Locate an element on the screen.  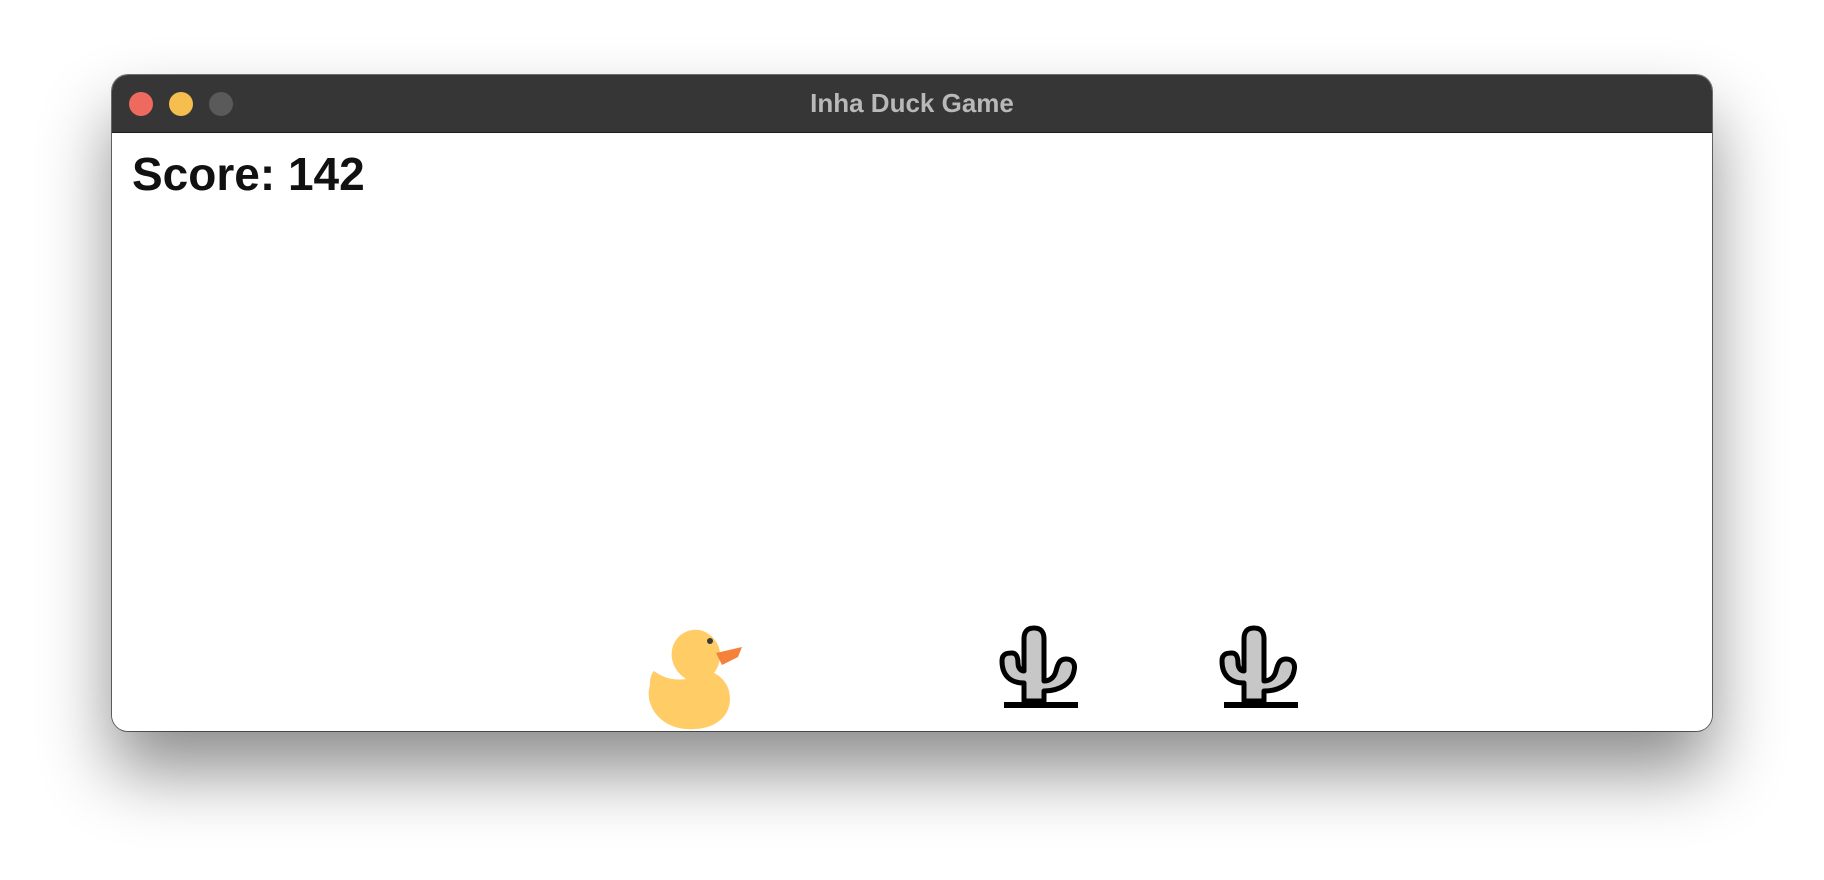
window-title: Inha Duck Game is located at coordinates (912, 103).